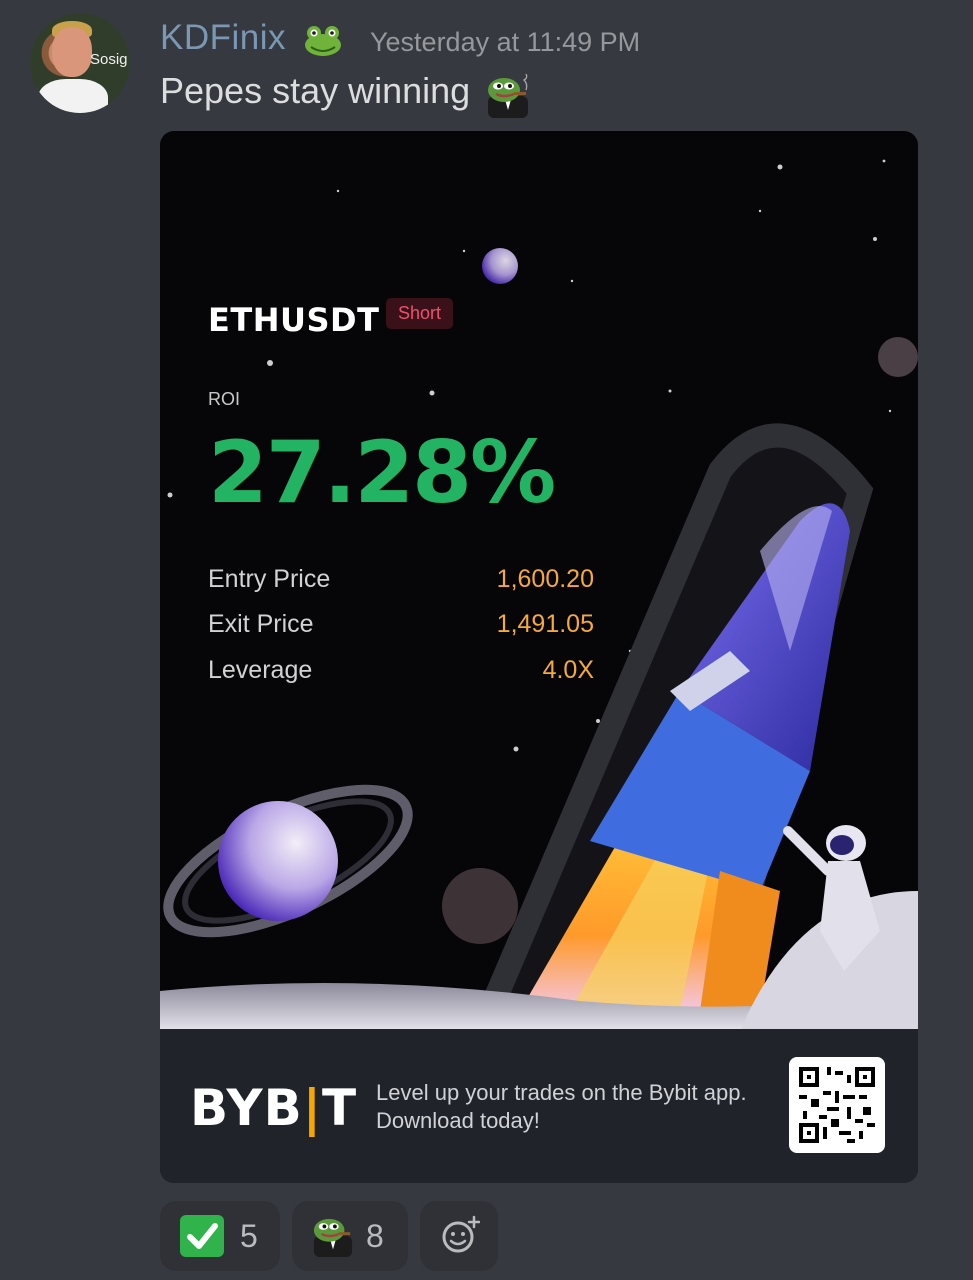 This screenshot has height=1280, width=973. I want to click on leverage-value: 4.0X, so click(568, 670).